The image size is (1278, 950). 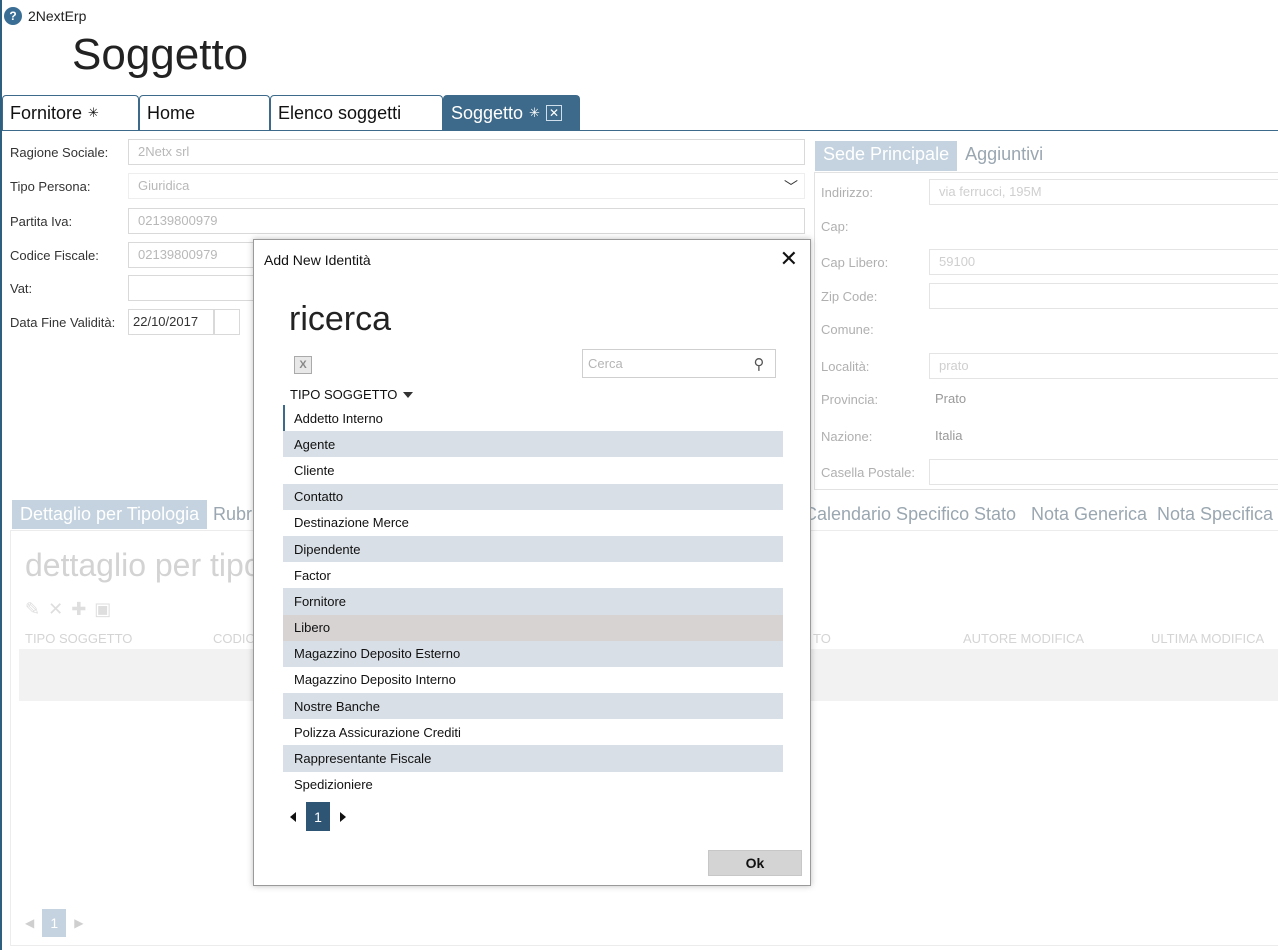 What do you see at coordinates (847, 329) in the screenshot?
I see `label-comune: Comune:` at bounding box center [847, 329].